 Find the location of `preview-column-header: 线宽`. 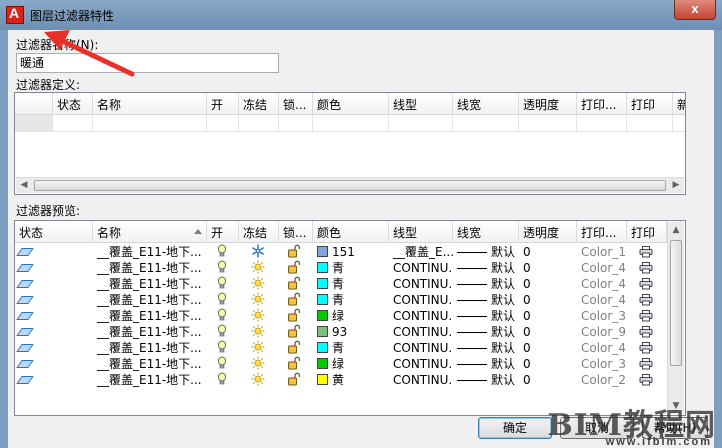

preview-column-header: 线宽 is located at coordinates (486, 232).